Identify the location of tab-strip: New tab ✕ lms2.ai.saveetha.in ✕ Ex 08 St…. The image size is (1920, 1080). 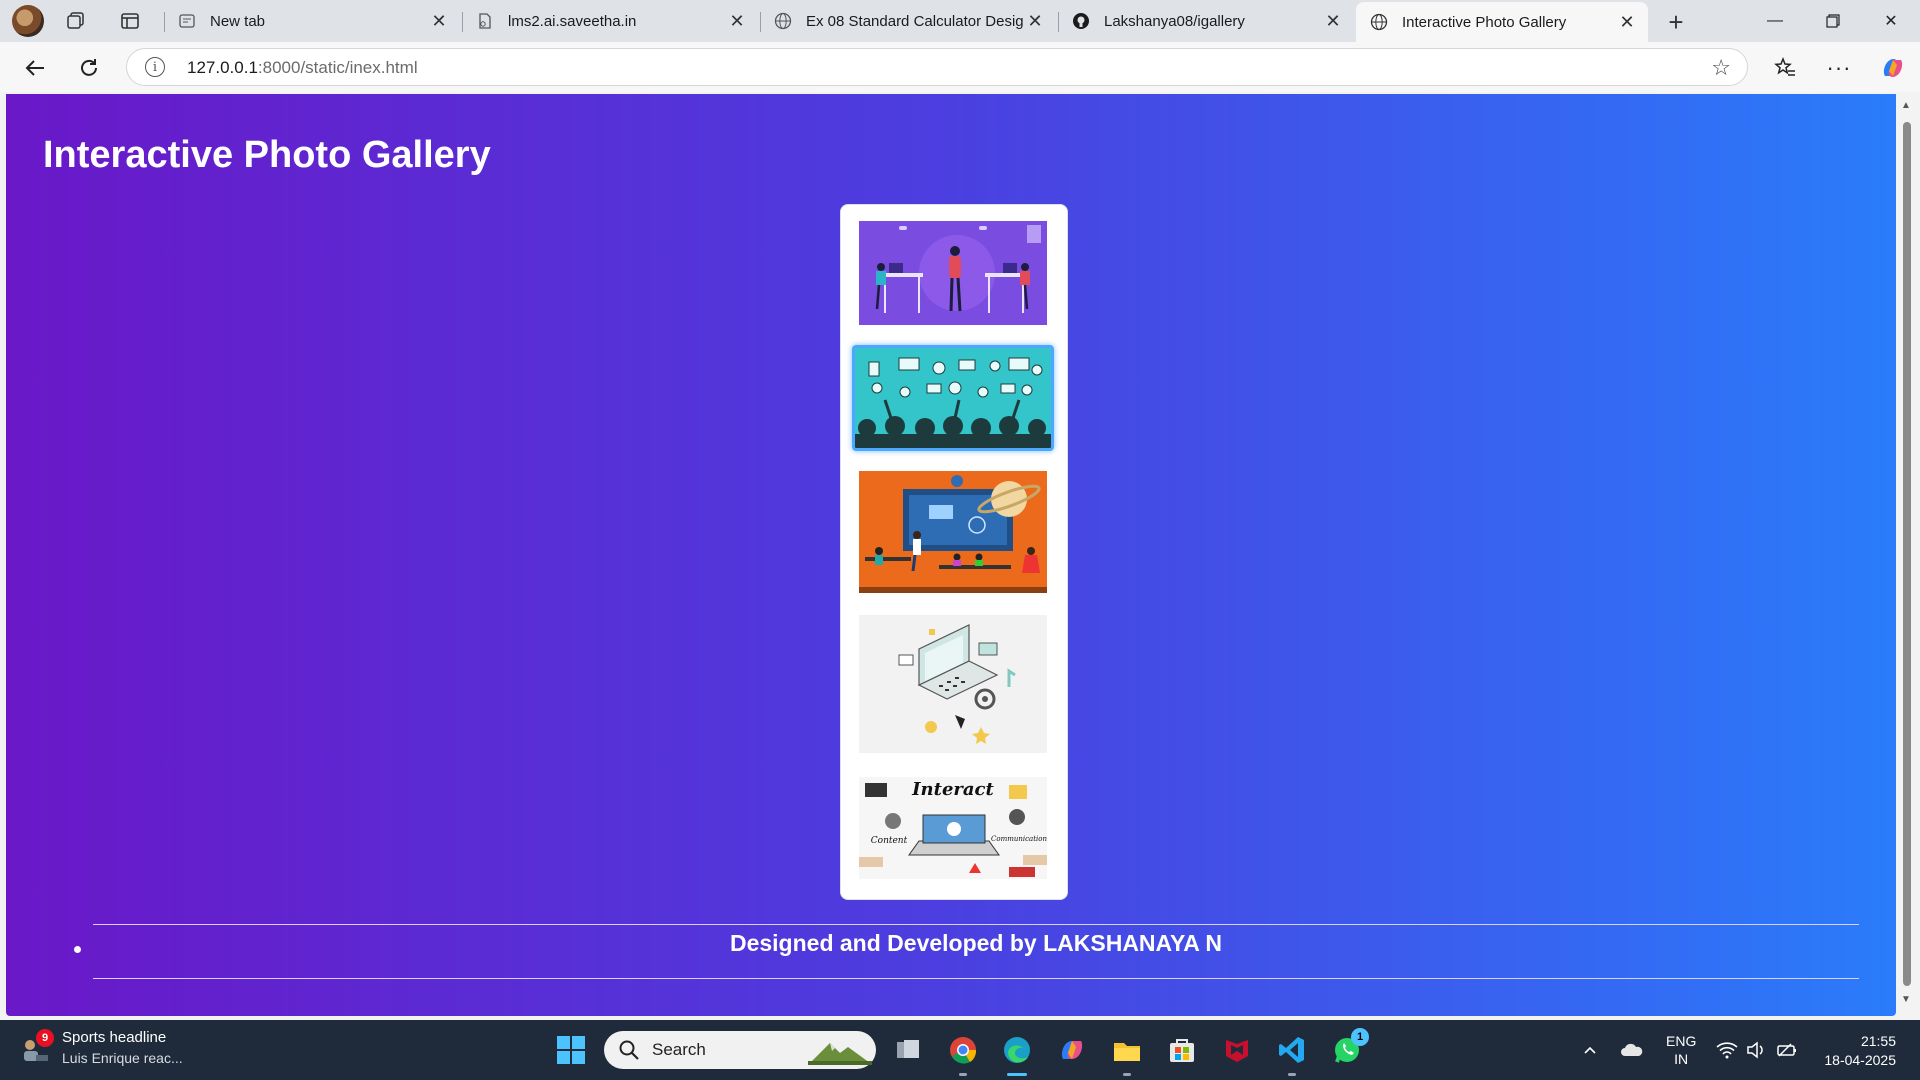
(960, 21).